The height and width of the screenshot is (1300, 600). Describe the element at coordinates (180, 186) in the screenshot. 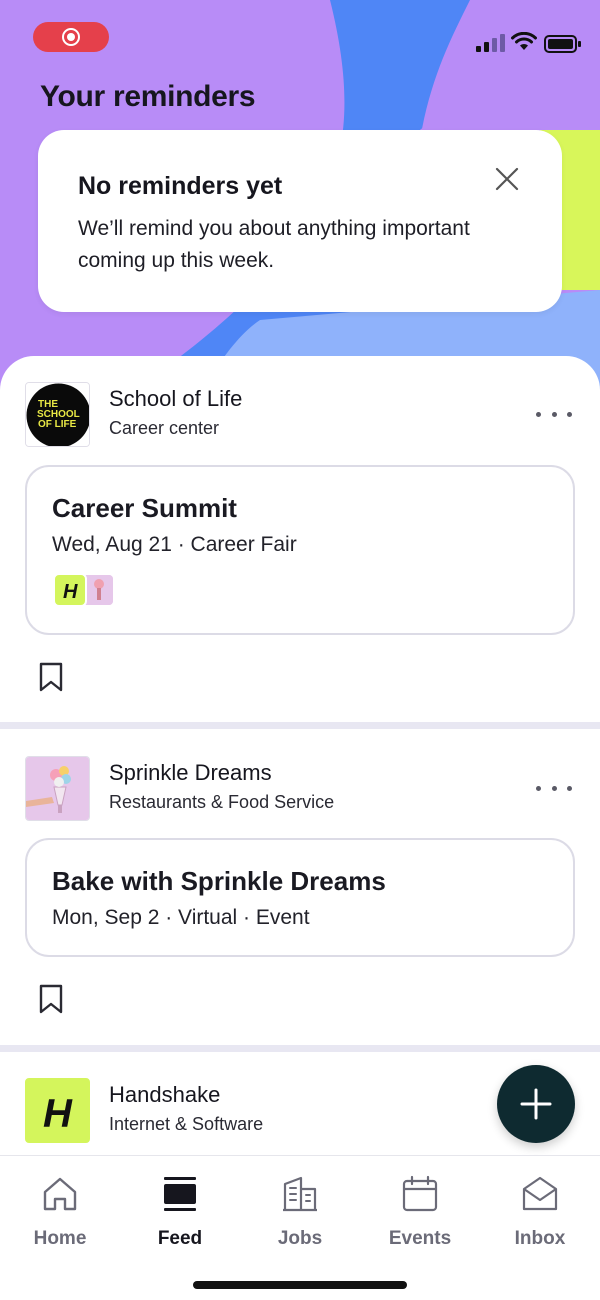

I see `reminder-title: No reminders yet` at that location.